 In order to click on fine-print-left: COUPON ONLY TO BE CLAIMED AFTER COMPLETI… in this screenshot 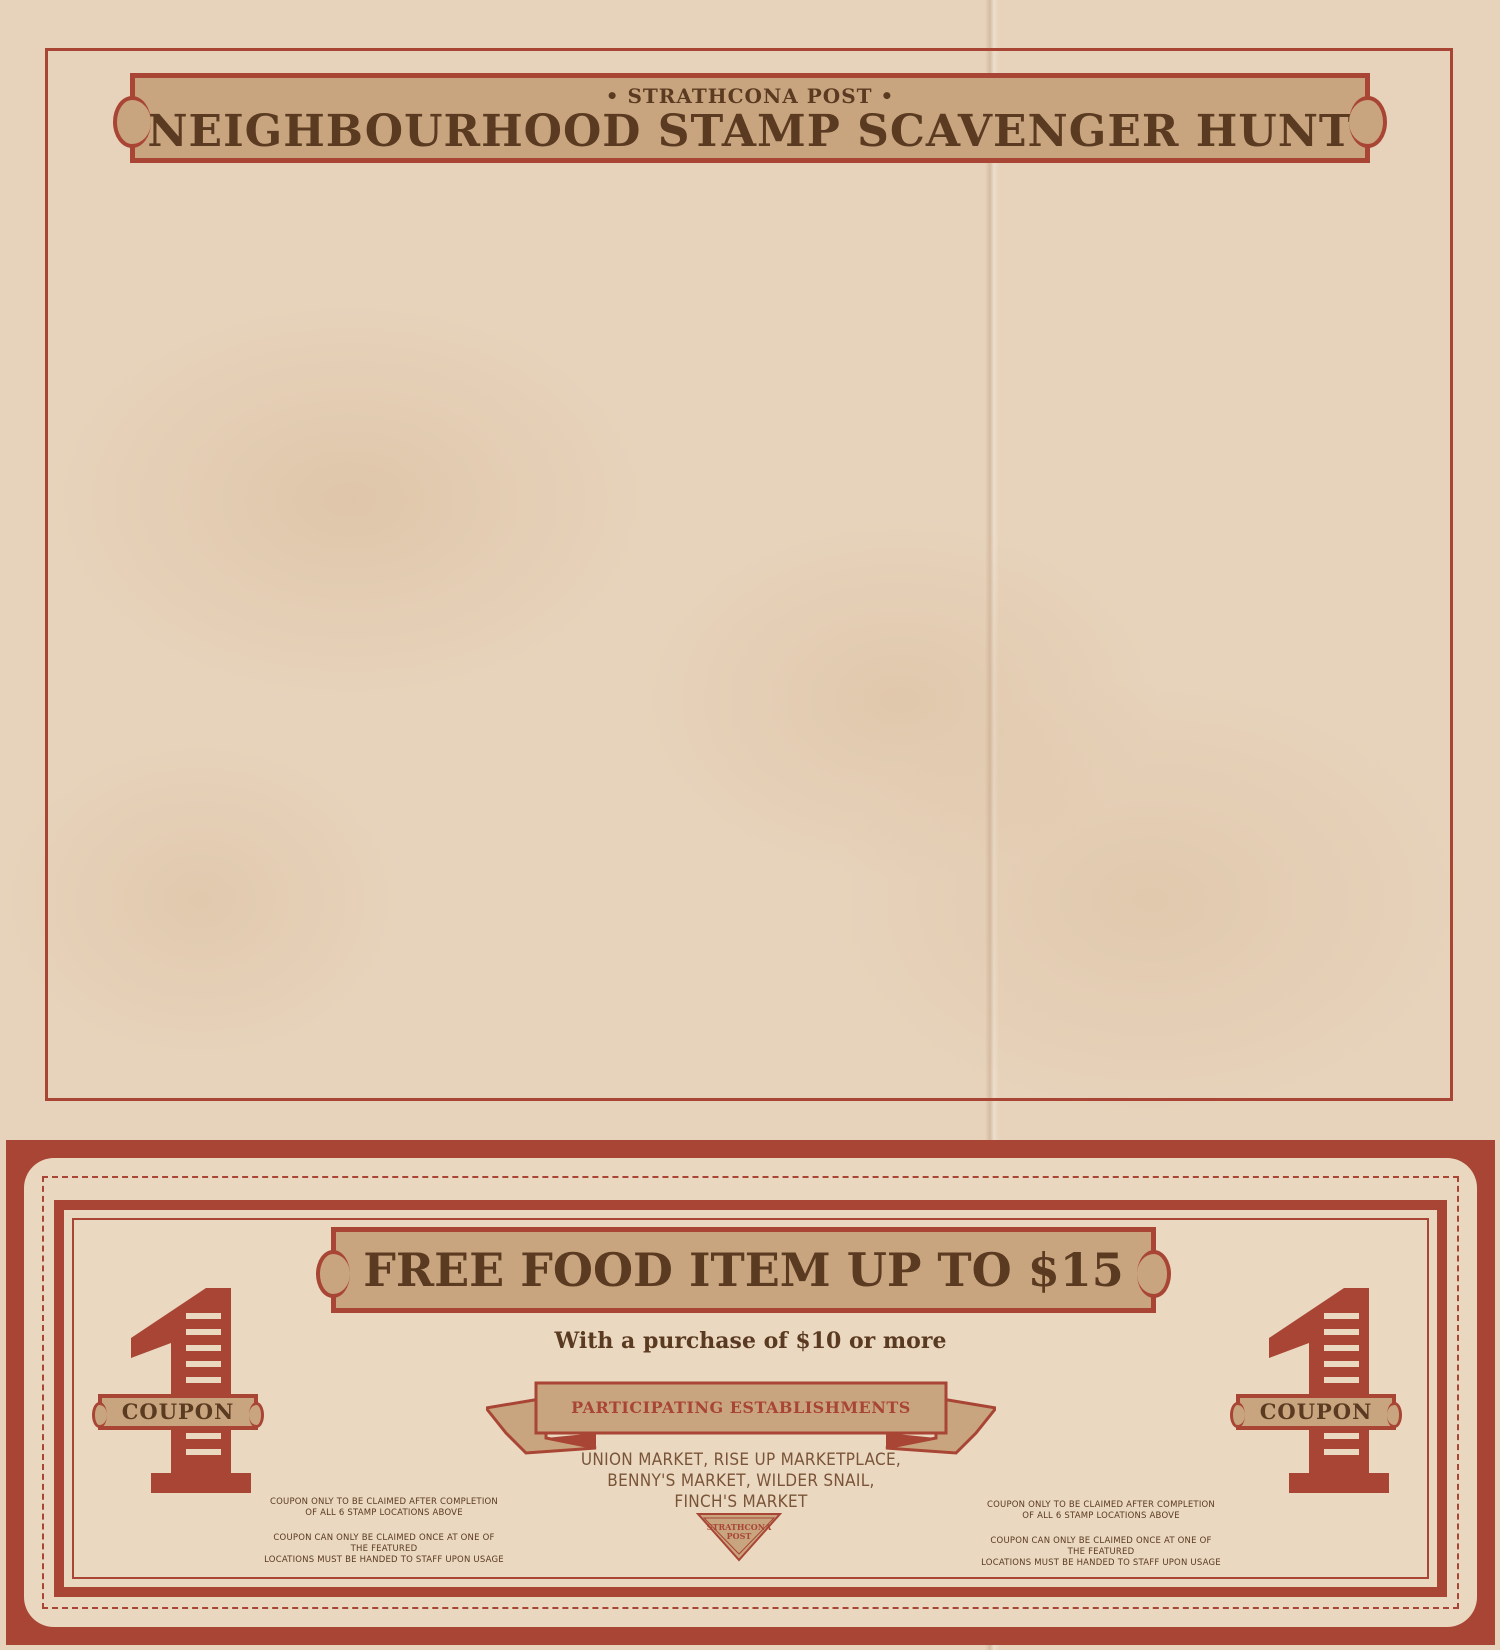, I will do `click(384, 1531)`.